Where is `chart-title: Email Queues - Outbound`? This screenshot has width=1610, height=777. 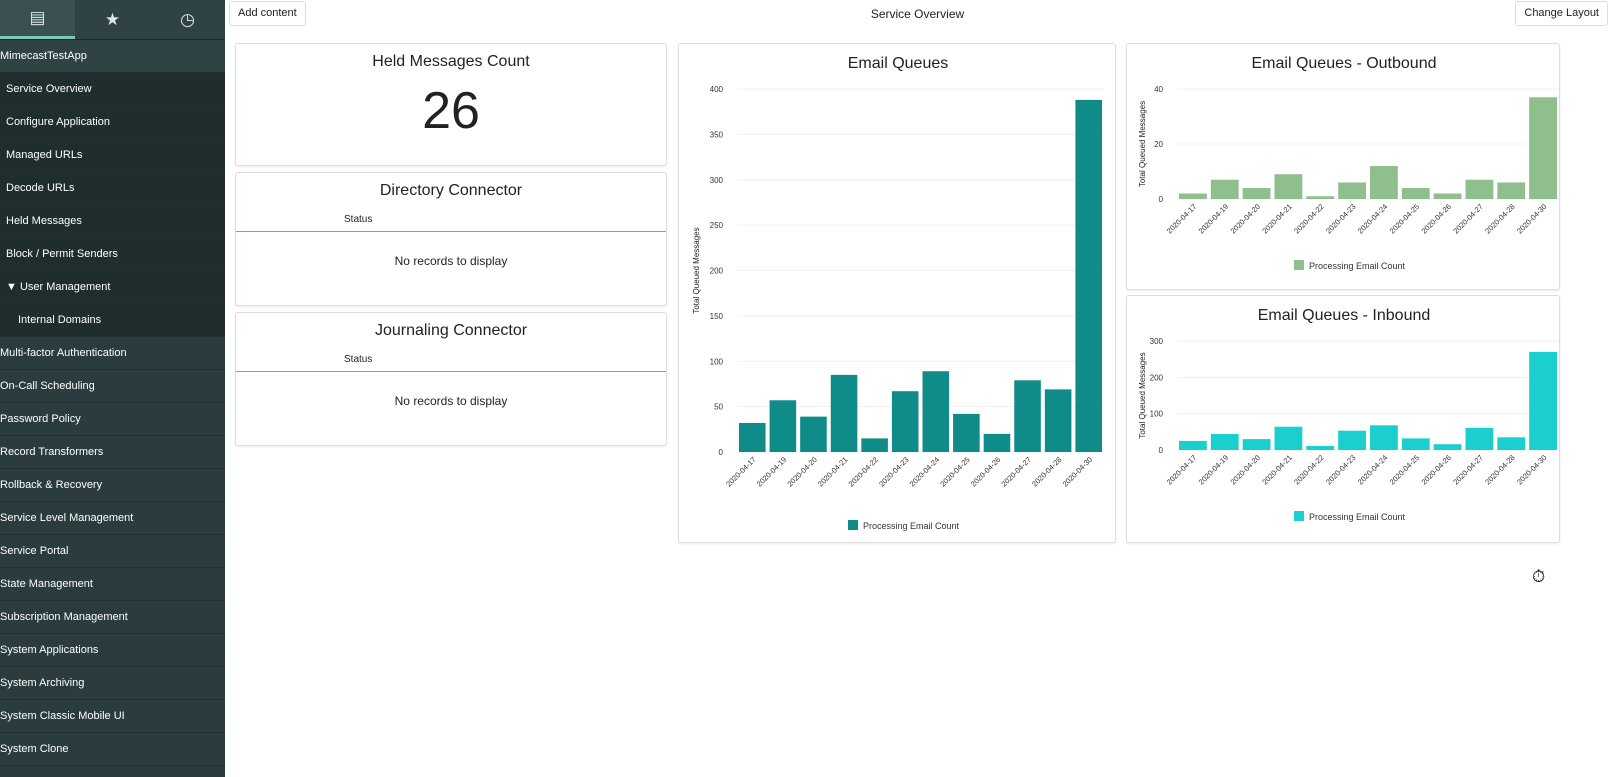 chart-title: Email Queues - Outbound is located at coordinates (1344, 63).